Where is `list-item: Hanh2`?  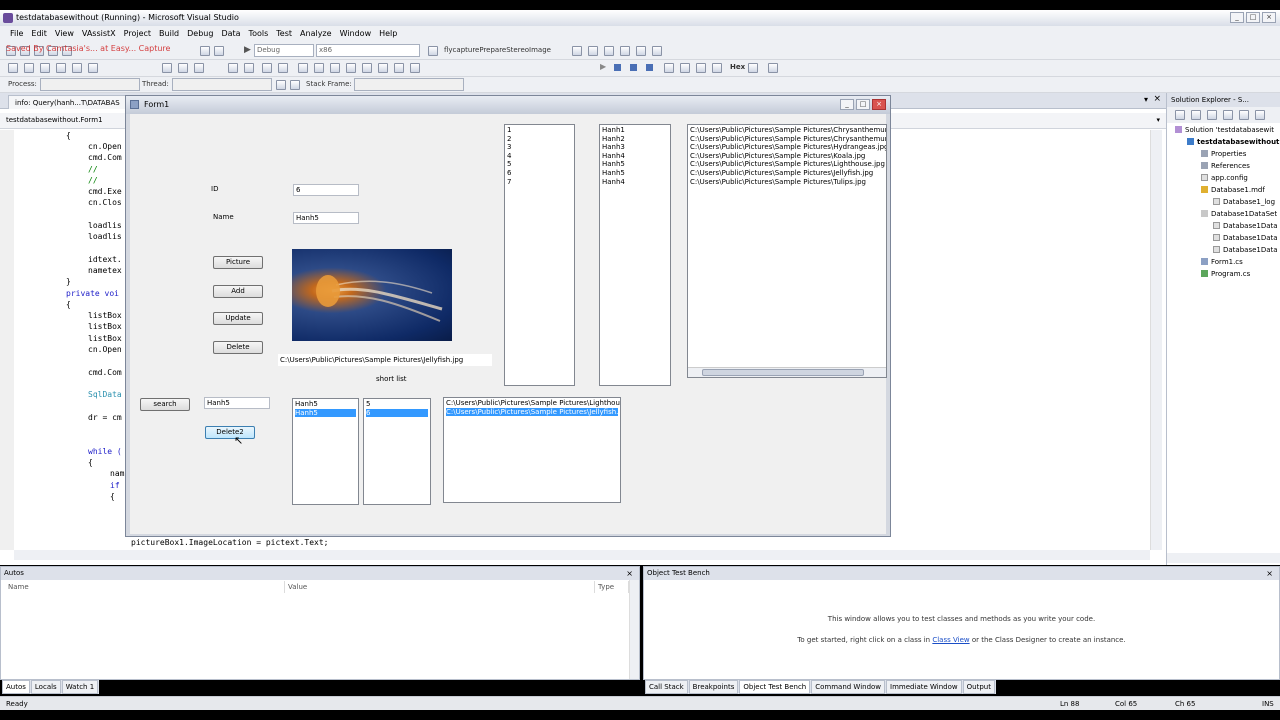
list-item: Hanh2 is located at coordinates (635, 139).